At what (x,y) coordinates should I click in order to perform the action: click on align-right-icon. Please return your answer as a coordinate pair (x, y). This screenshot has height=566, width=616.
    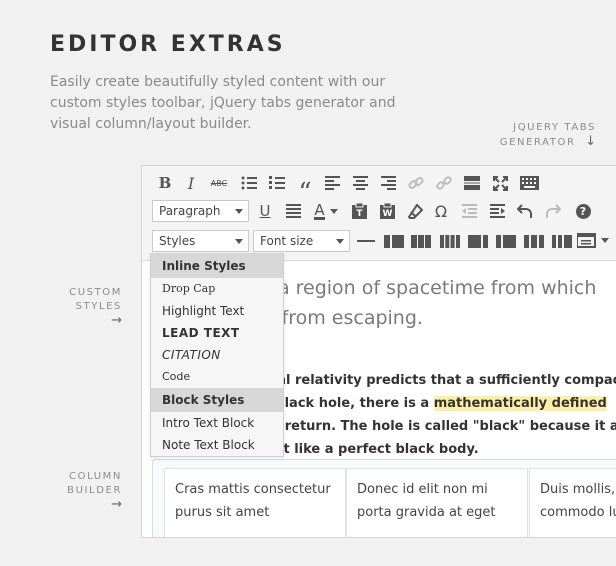
    Looking at the image, I should click on (388, 183).